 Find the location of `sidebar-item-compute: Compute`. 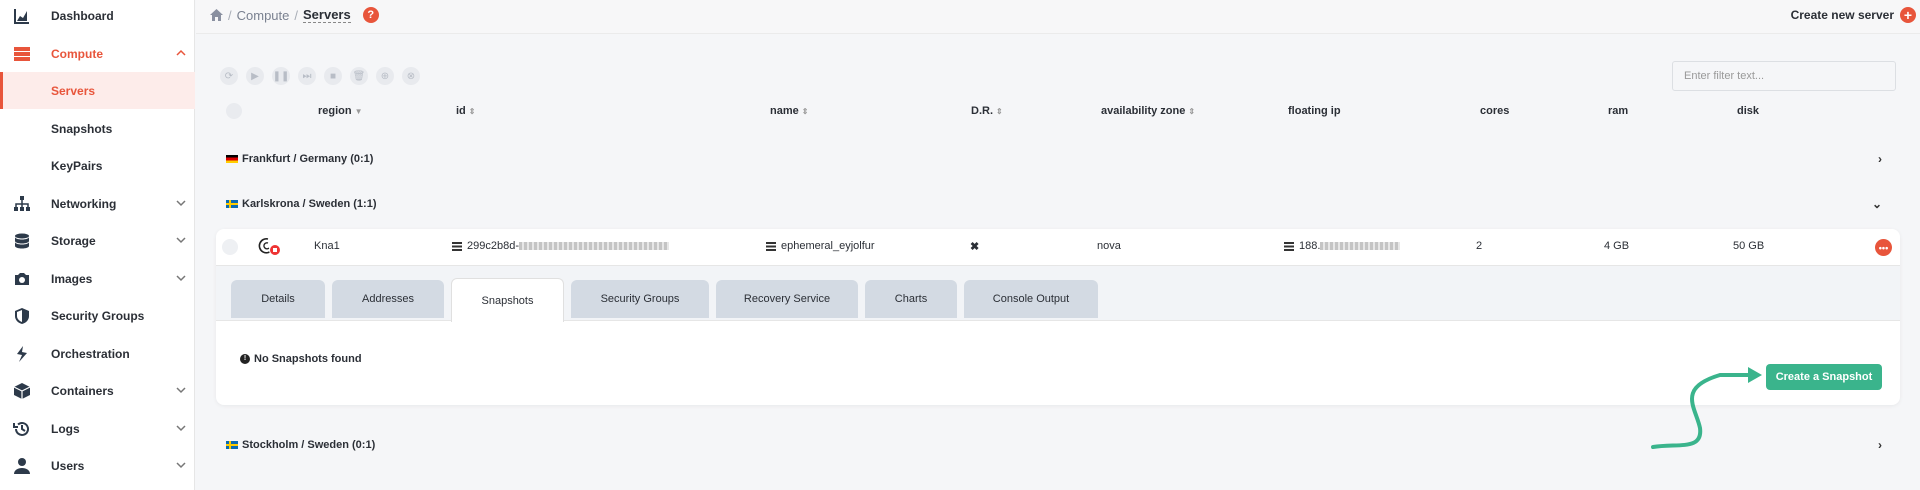

sidebar-item-compute: Compute is located at coordinates (97, 53).